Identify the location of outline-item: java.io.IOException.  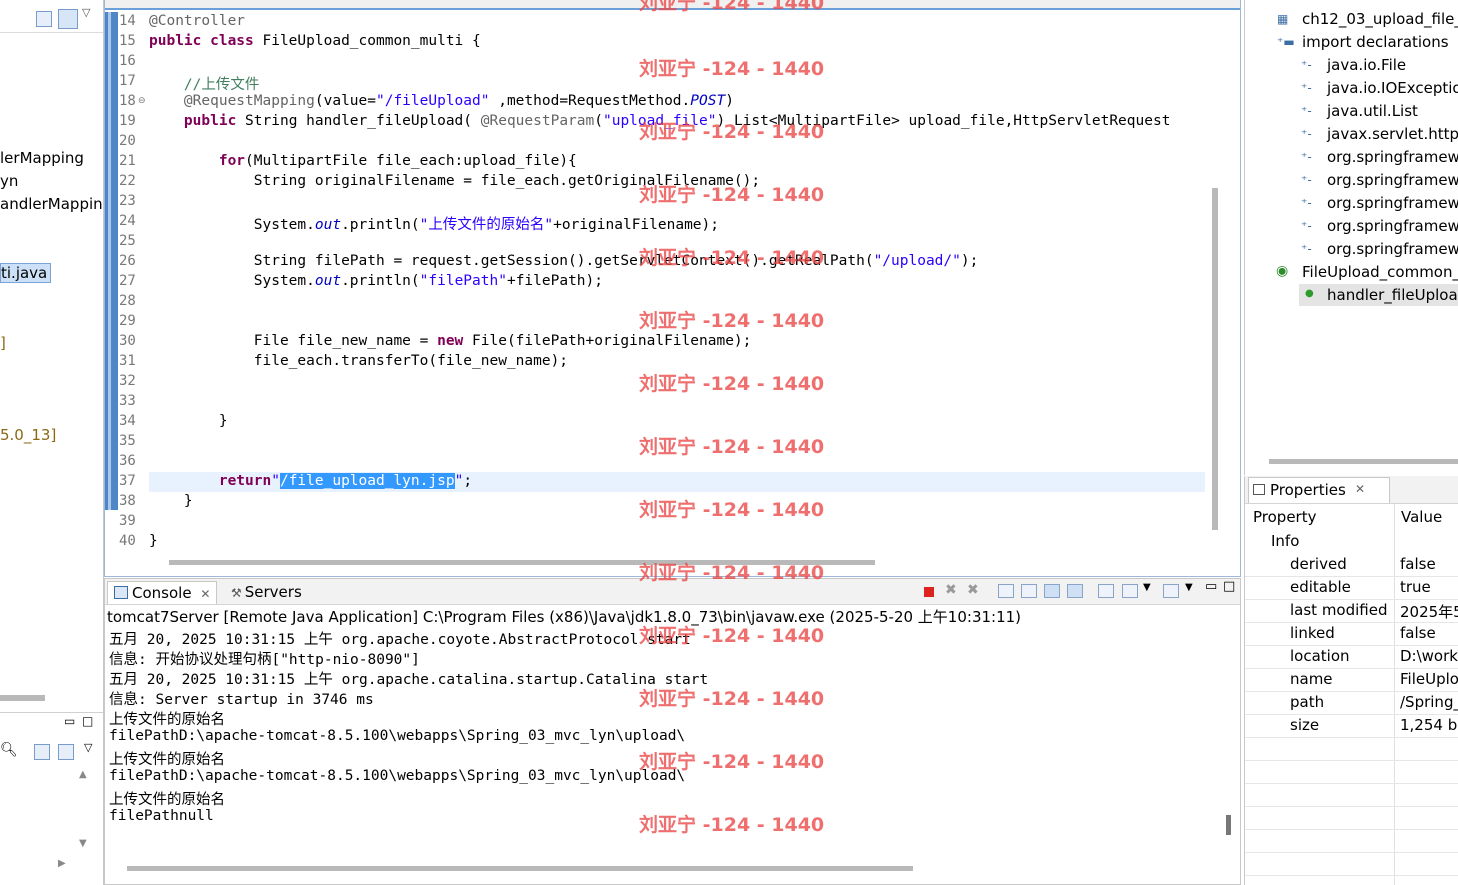
(1392, 88).